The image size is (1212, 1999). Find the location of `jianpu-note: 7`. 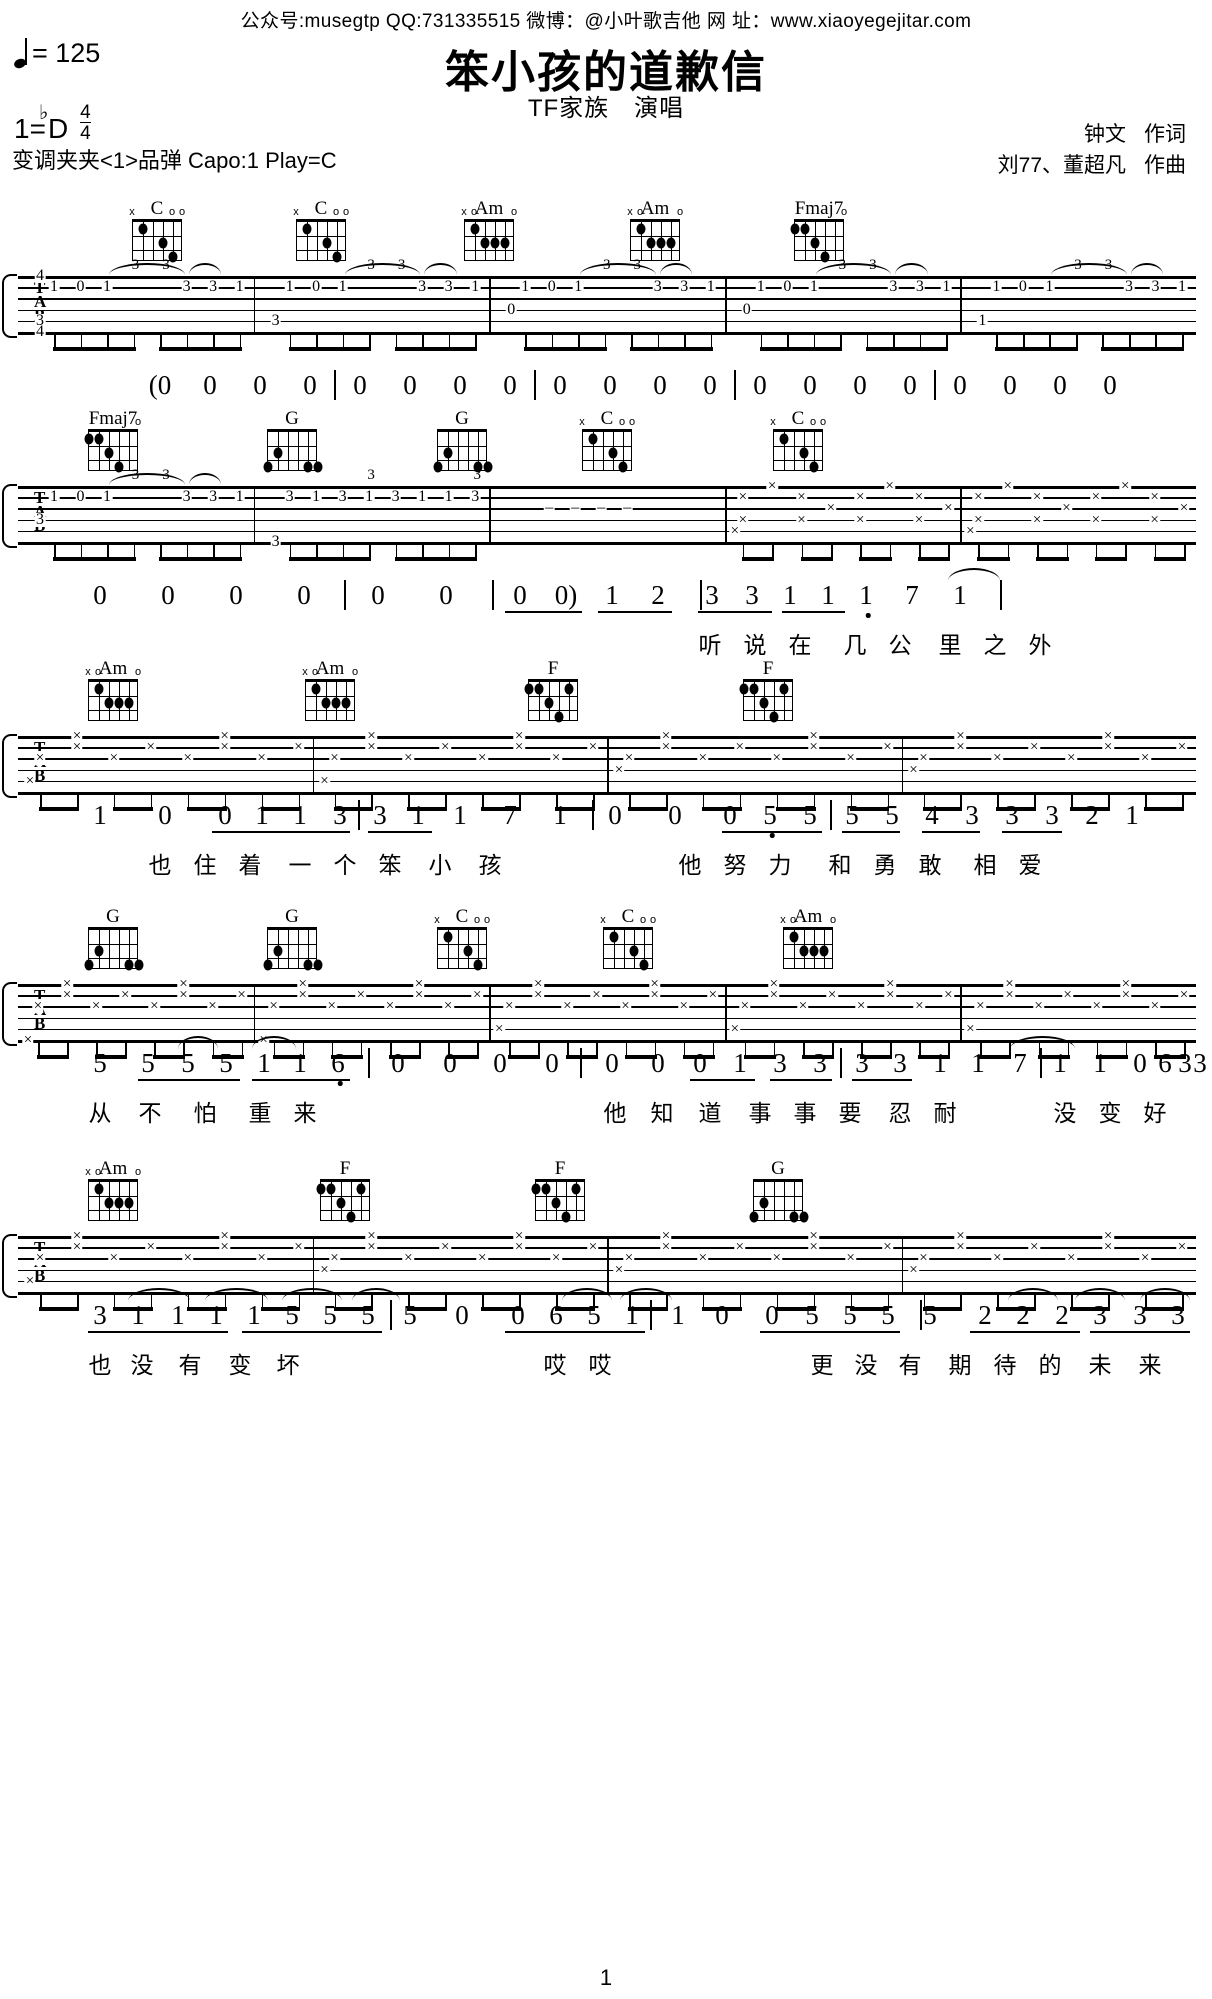

jianpu-note: 7 is located at coordinates (1020, 1063).